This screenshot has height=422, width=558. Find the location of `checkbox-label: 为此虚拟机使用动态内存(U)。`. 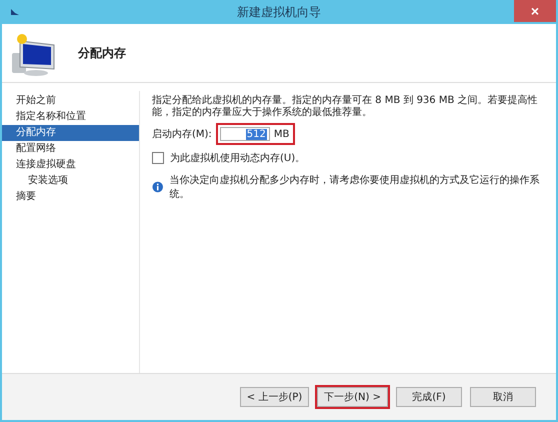

checkbox-label: 为此虚拟机使用动态内存(U)。 is located at coordinates (238, 158).